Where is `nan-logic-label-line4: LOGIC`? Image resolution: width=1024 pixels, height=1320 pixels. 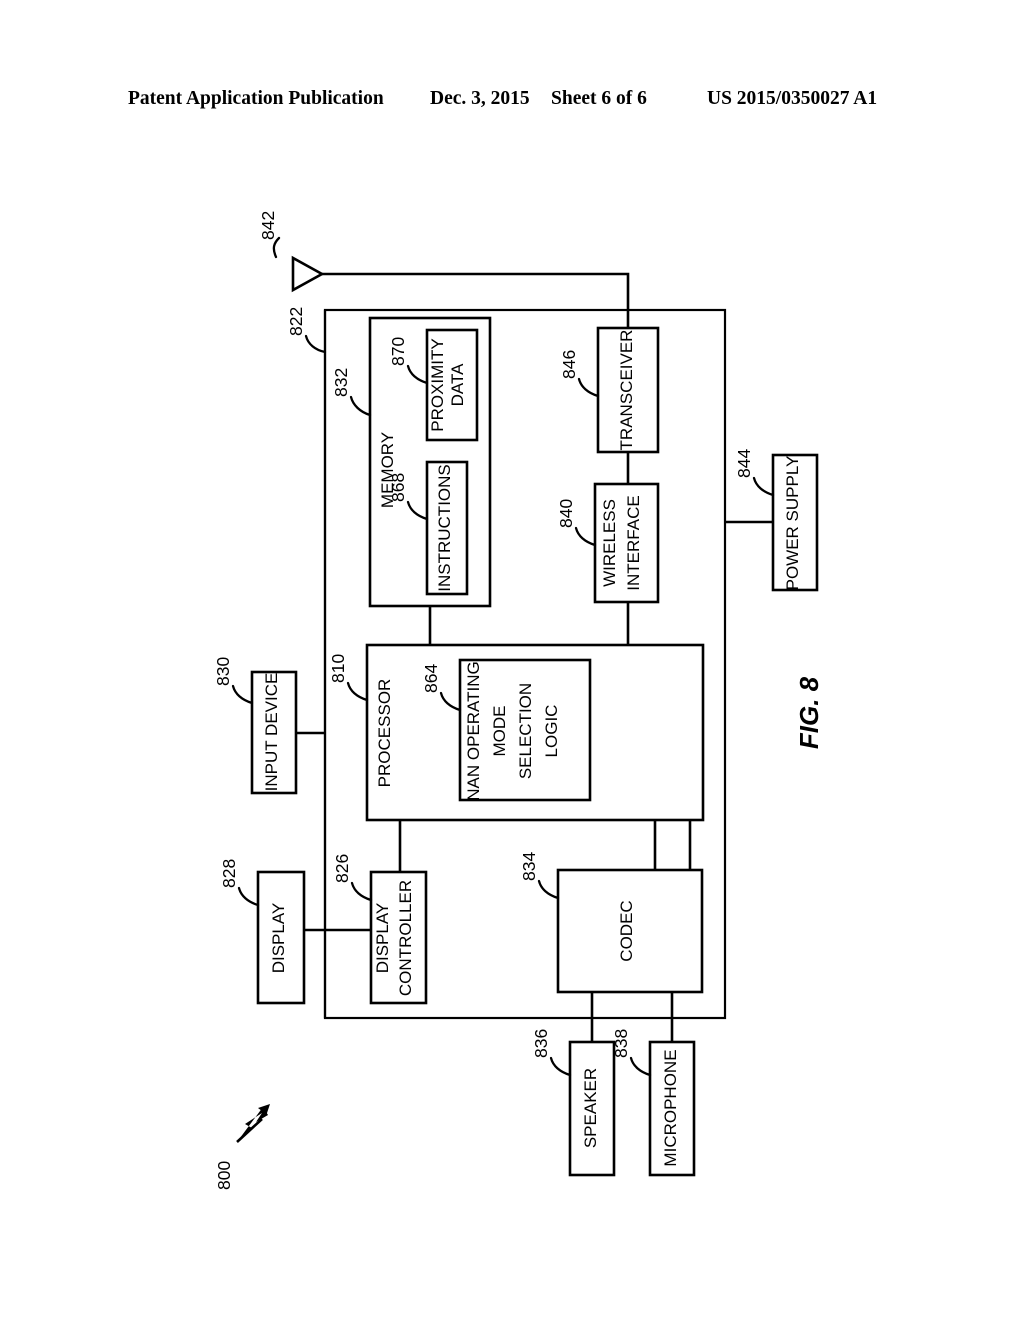 nan-logic-label-line4: LOGIC is located at coordinates (551, 731).